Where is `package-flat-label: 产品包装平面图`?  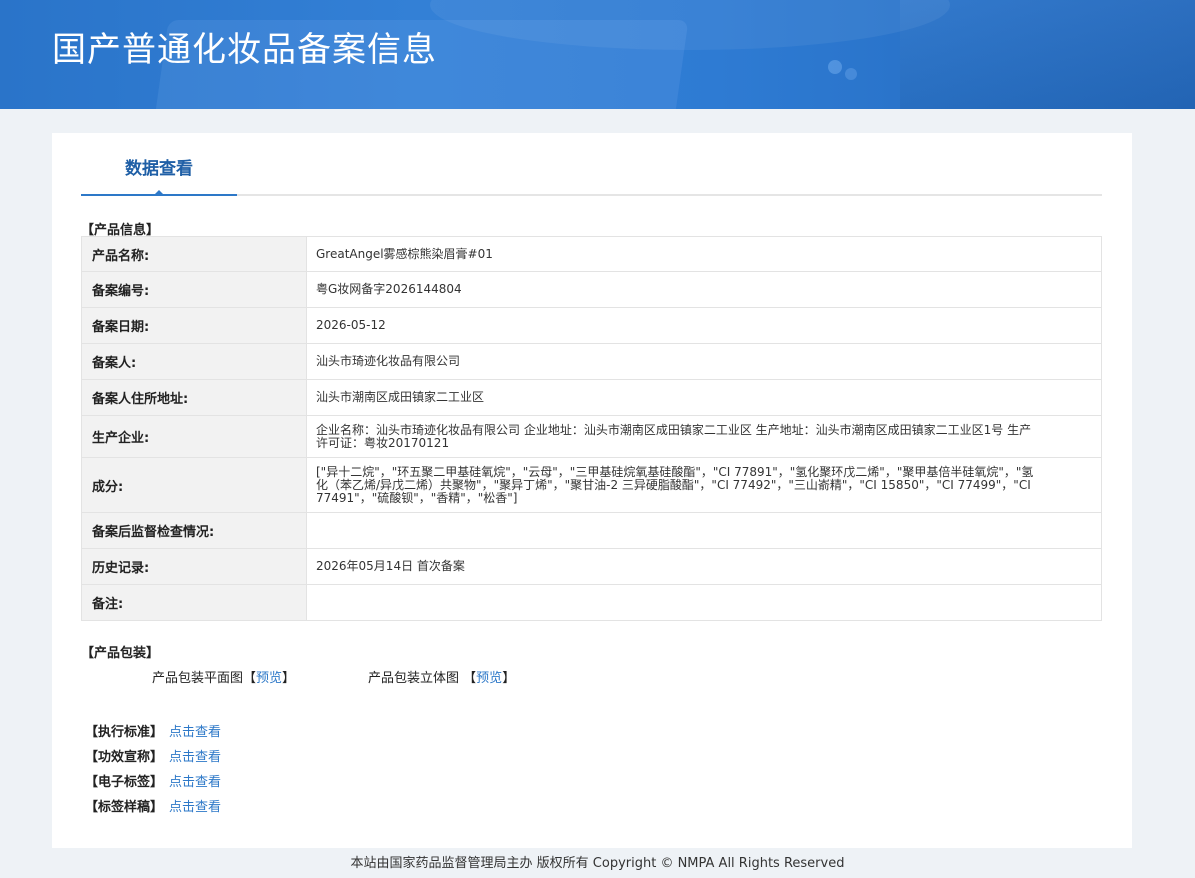 package-flat-label: 产品包装平面图 is located at coordinates (198, 678).